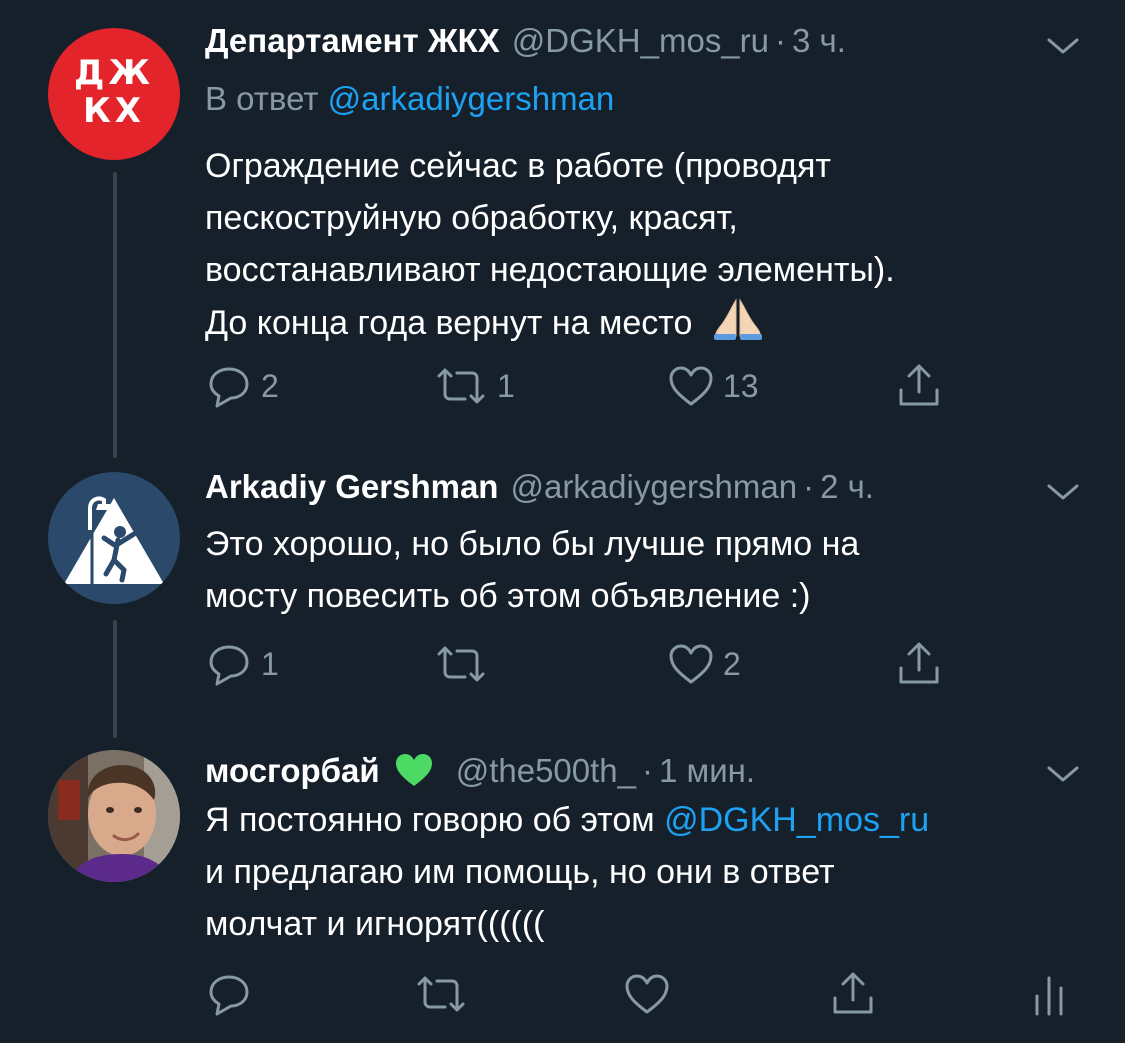 This screenshot has height=1043, width=1125. I want to click on folded-hands-emoji, so click(737, 319).